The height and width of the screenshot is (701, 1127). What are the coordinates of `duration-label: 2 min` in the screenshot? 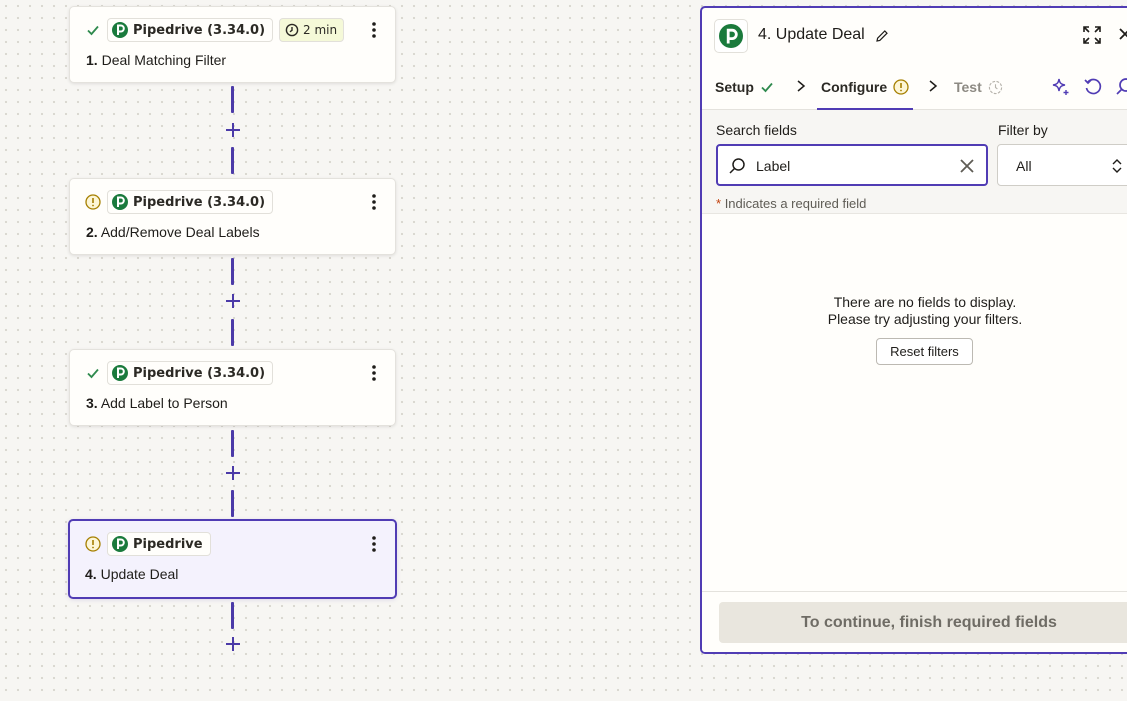 It's located at (320, 30).